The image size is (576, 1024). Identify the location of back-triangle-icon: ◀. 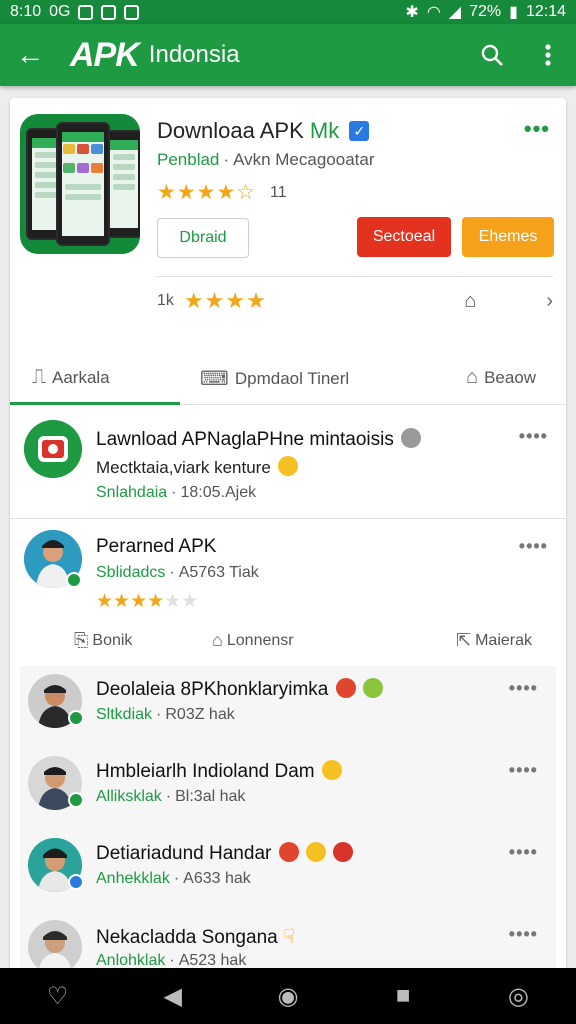
(173, 996).